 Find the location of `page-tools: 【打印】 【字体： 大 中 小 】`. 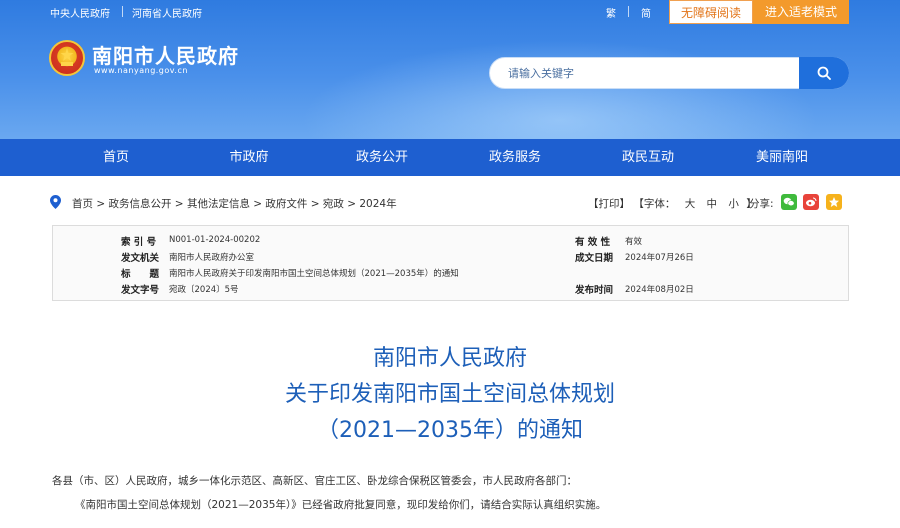

page-tools: 【打印】 【字体： 大 中 小 】 is located at coordinates (672, 203).